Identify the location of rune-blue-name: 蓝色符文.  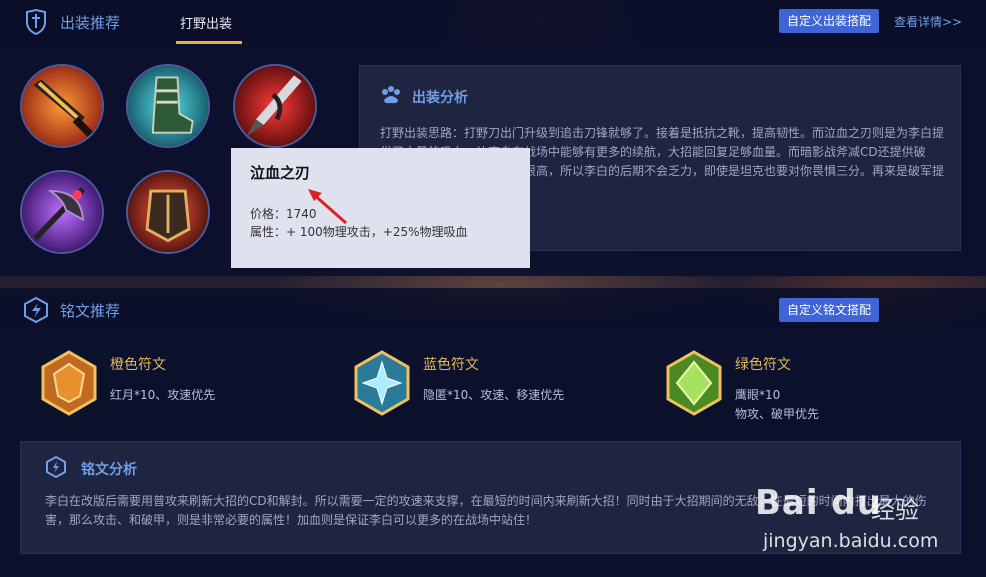
(451, 365).